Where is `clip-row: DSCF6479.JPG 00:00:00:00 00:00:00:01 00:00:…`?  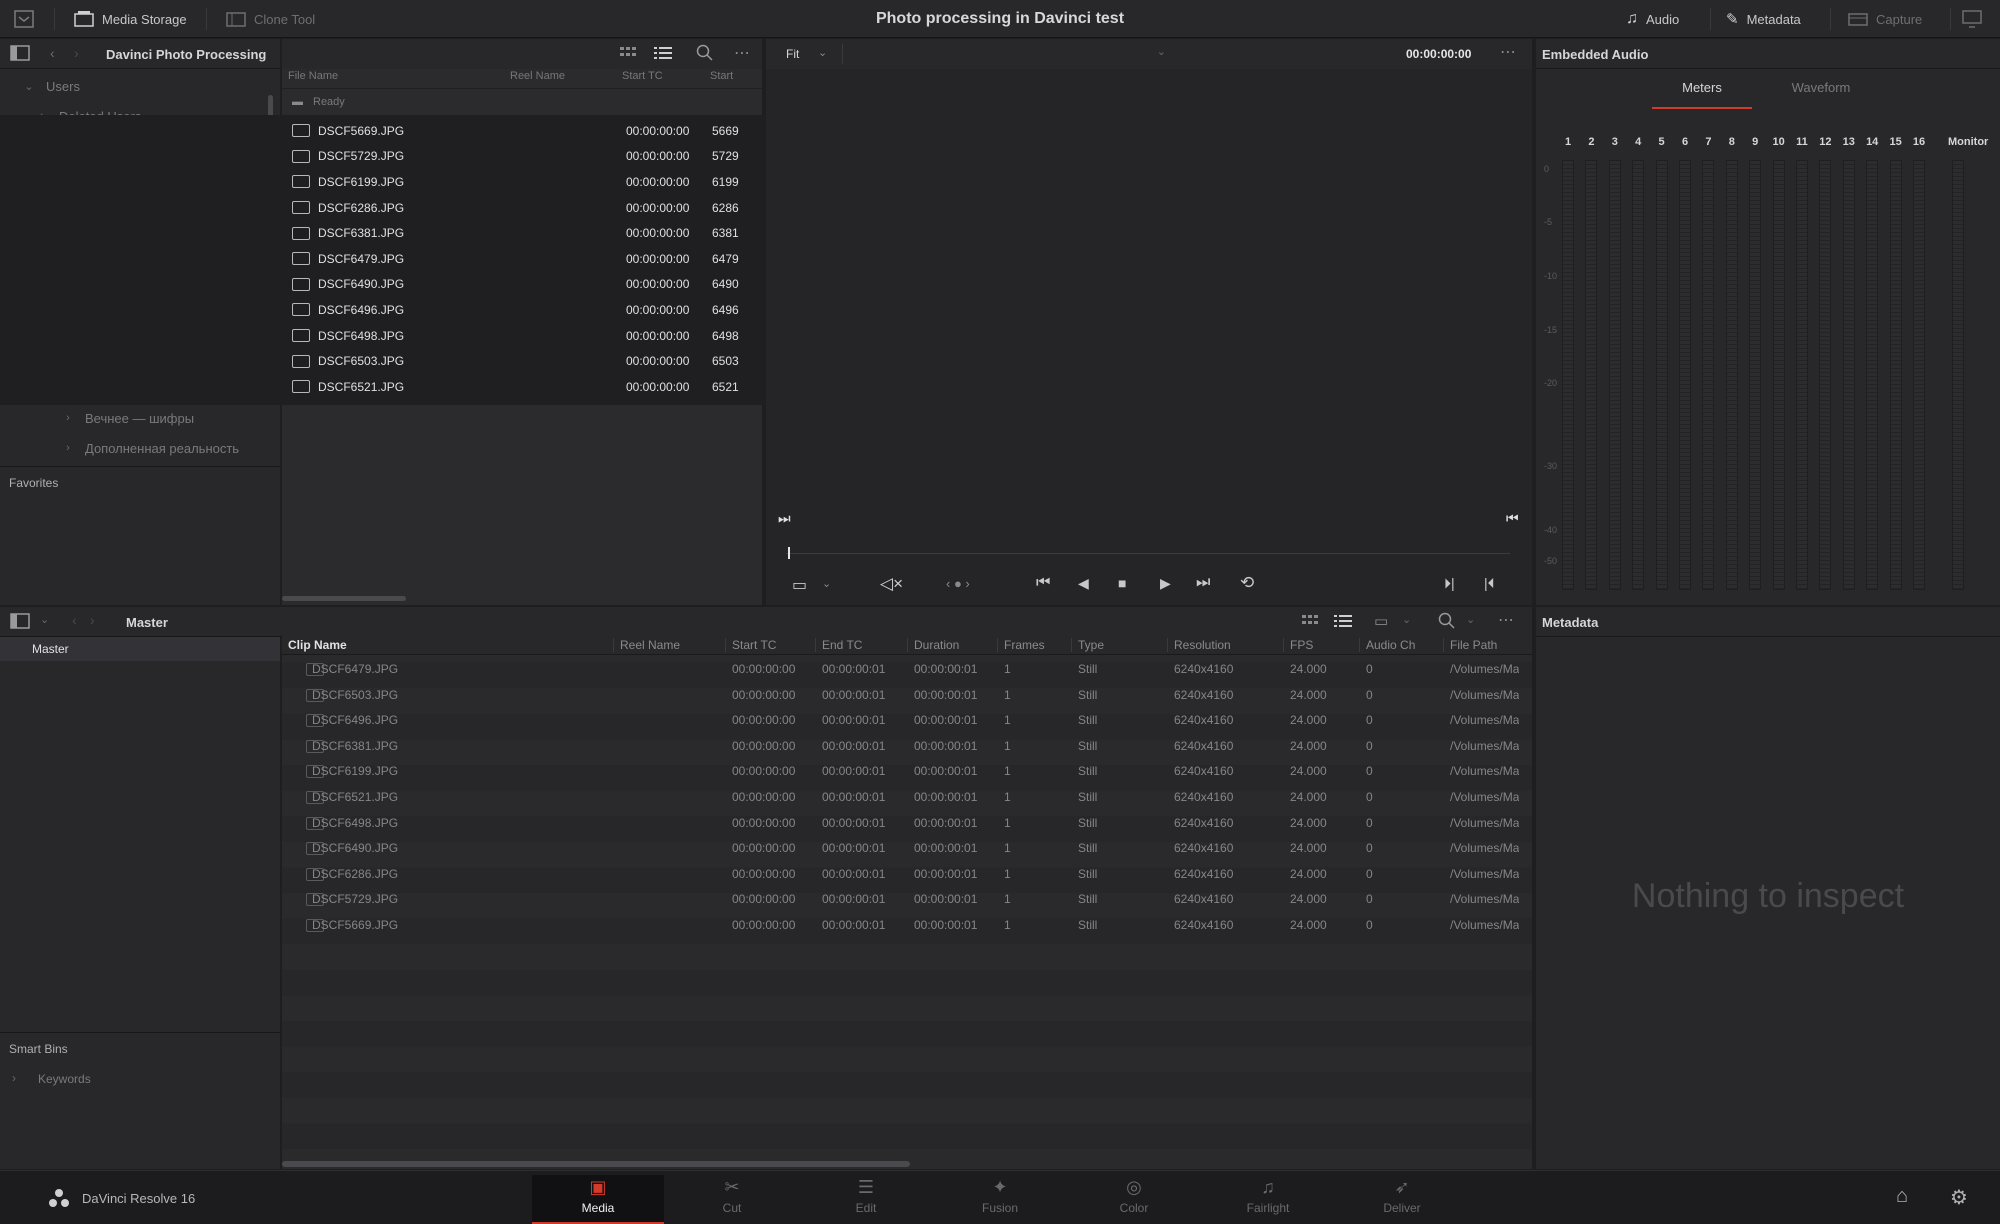
clip-row: DSCF6479.JPG 00:00:00:00 00:00:00:01 00:00:… is located at coordinates (907, 669).